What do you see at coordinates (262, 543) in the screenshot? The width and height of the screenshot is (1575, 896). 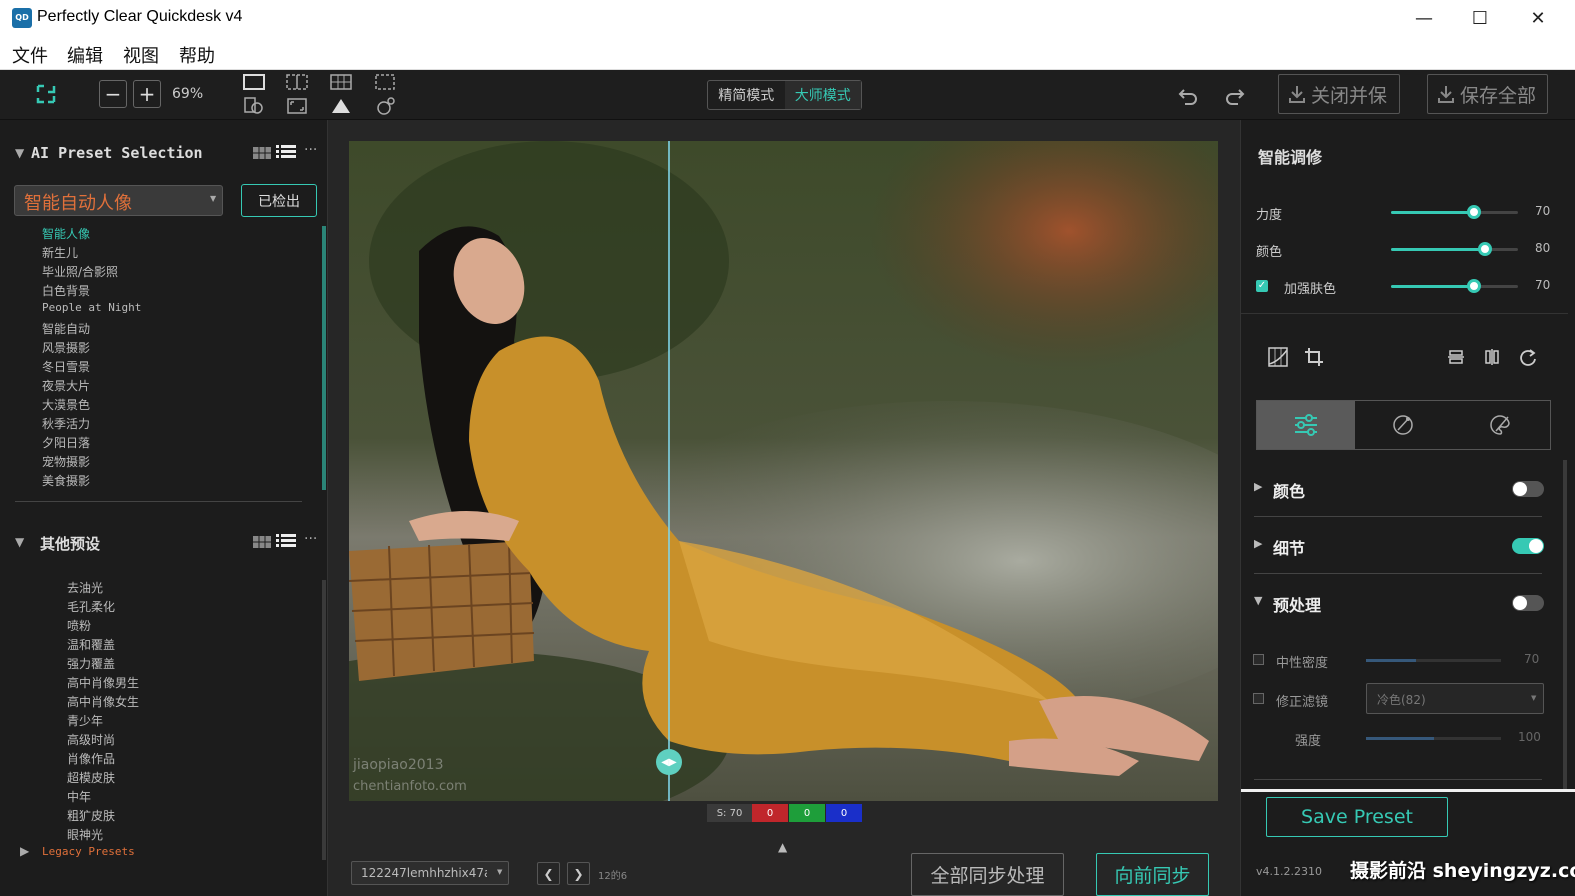 I see `thumbnail-view-icon` at bounding box center [262, 543].